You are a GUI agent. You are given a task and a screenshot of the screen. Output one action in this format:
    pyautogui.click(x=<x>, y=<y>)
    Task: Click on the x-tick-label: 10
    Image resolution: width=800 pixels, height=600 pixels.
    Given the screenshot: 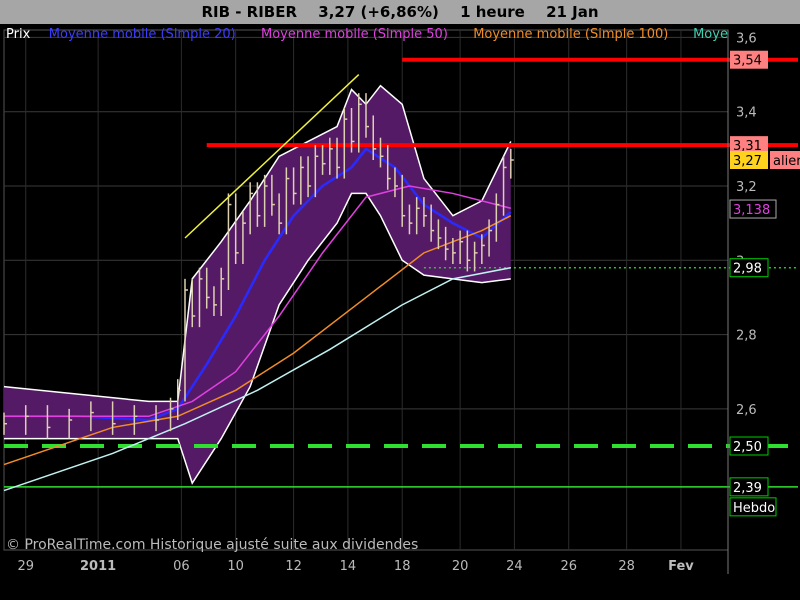 What is the action you would take?
    pyautogui.click(x=235, y=566)
    